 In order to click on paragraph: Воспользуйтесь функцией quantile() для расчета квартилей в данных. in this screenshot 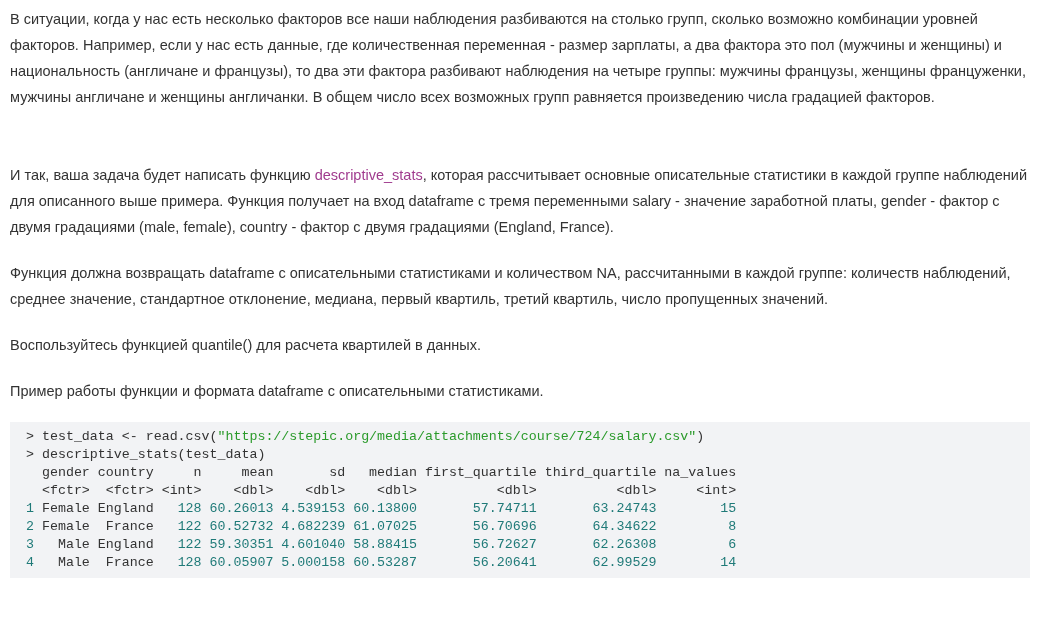, I will do `click(246, 345)`.